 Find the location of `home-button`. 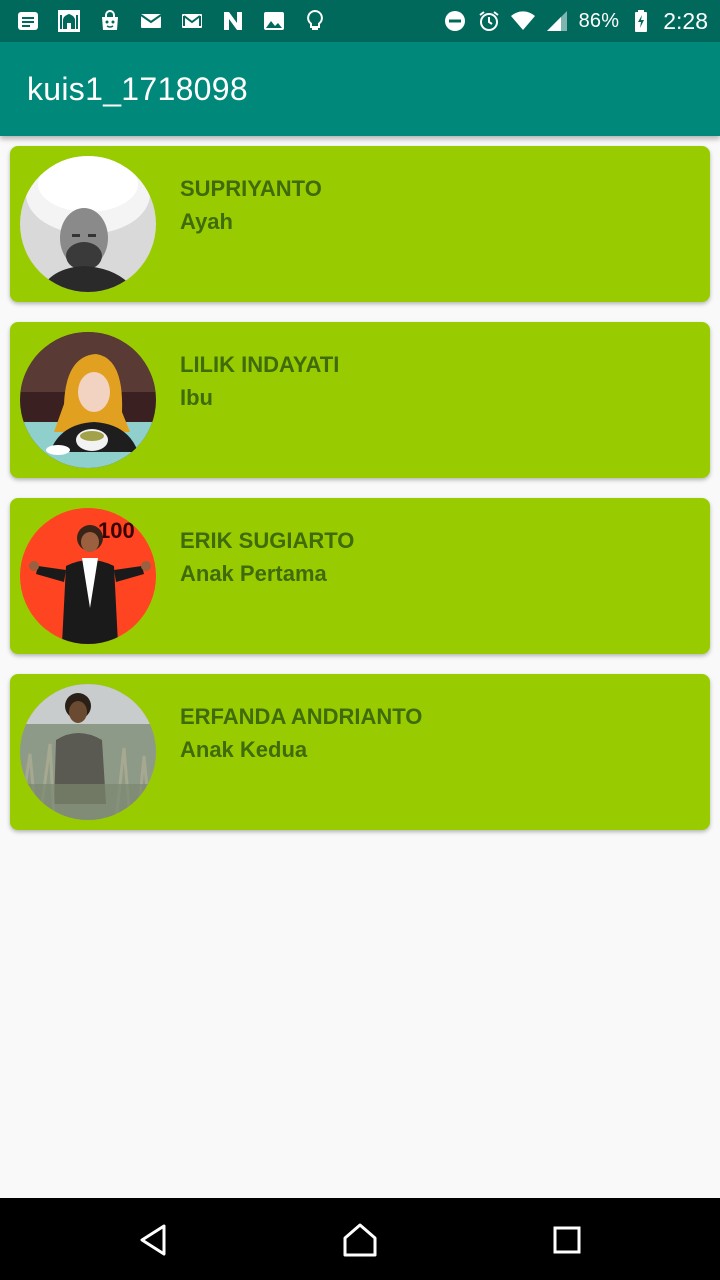

home-button is located at coordinates (360, 1240).